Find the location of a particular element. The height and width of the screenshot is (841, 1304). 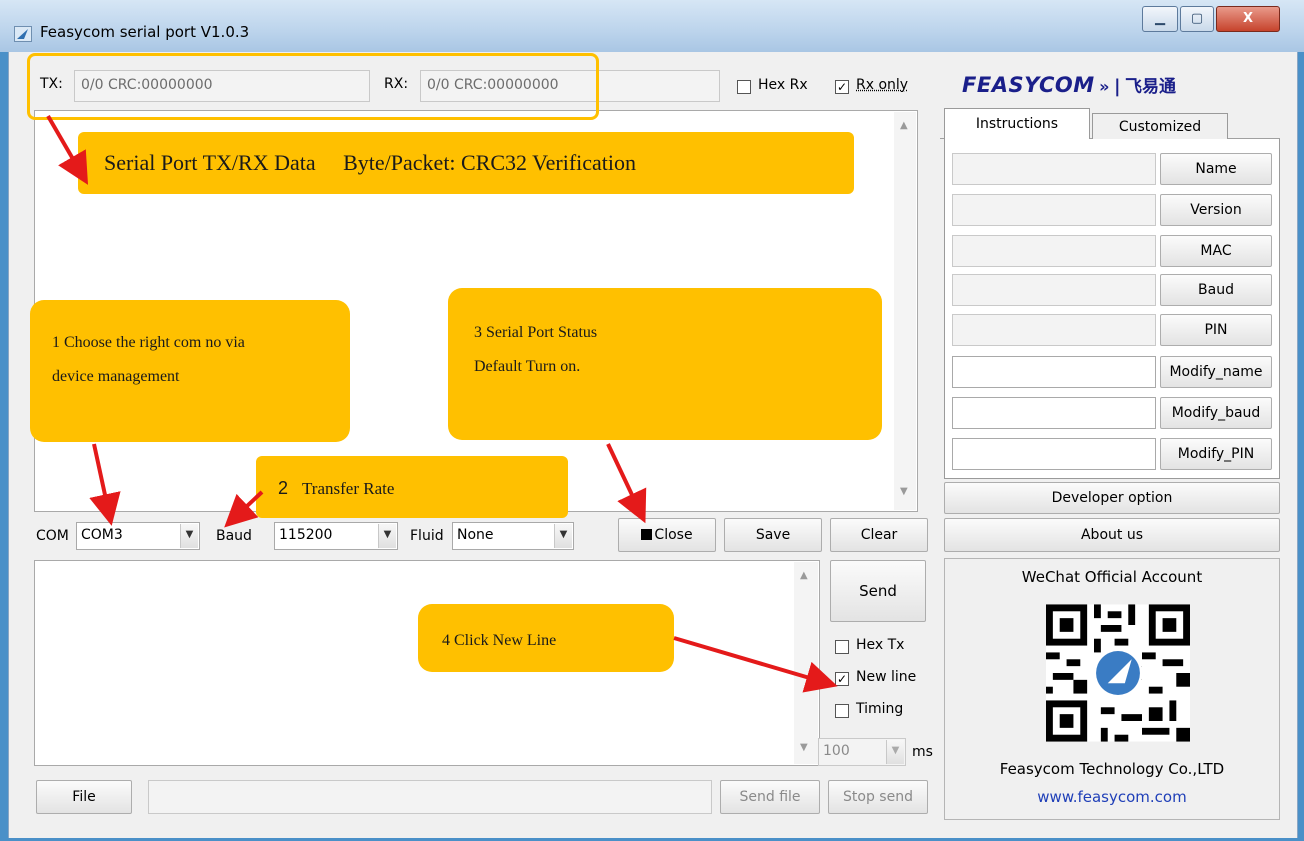

modify-name-button: Modify_name is located at coordinates (1216, 372).